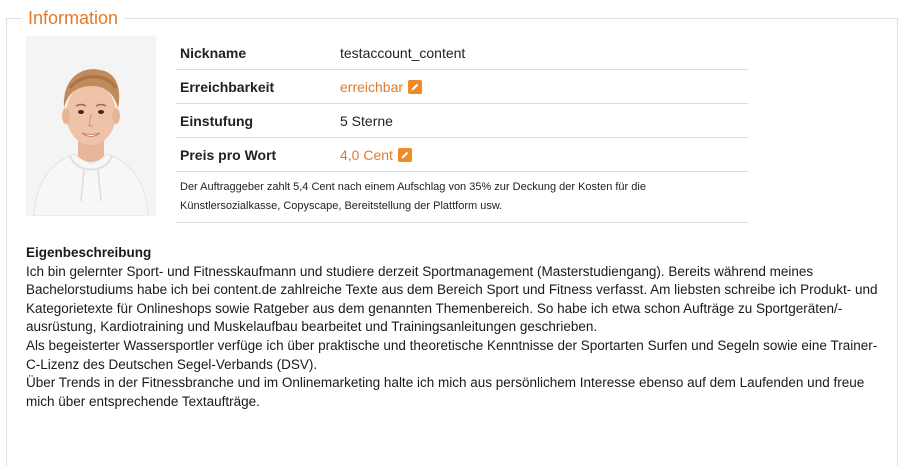 The height and width of the screenshot is (470, 904). Describe the element at coordinates (213, 52) in the screenshot. I see `nickname-label: Nickname` at that location.